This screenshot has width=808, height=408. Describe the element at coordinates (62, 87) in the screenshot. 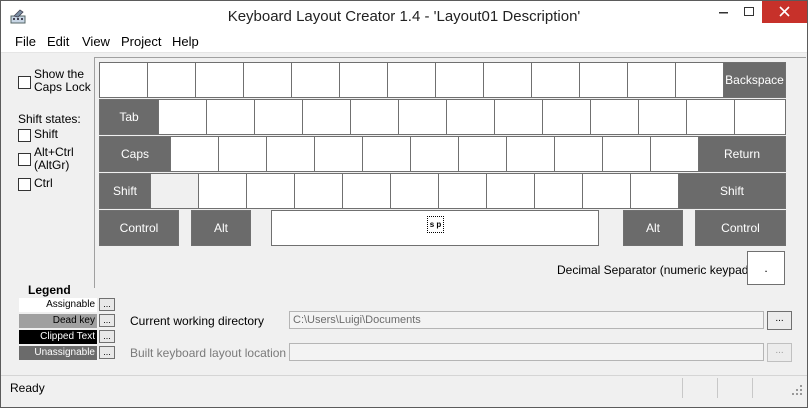

I see `show-caps-lock-label-2: Caps Lock` at that location.